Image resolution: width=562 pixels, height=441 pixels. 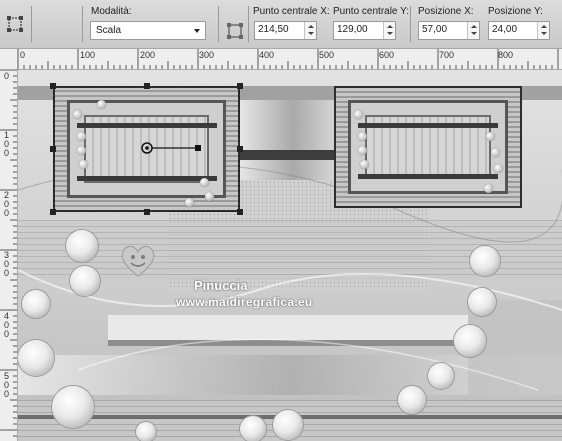 I want to click on ruler-label: 600, so click(x=387, y=55).